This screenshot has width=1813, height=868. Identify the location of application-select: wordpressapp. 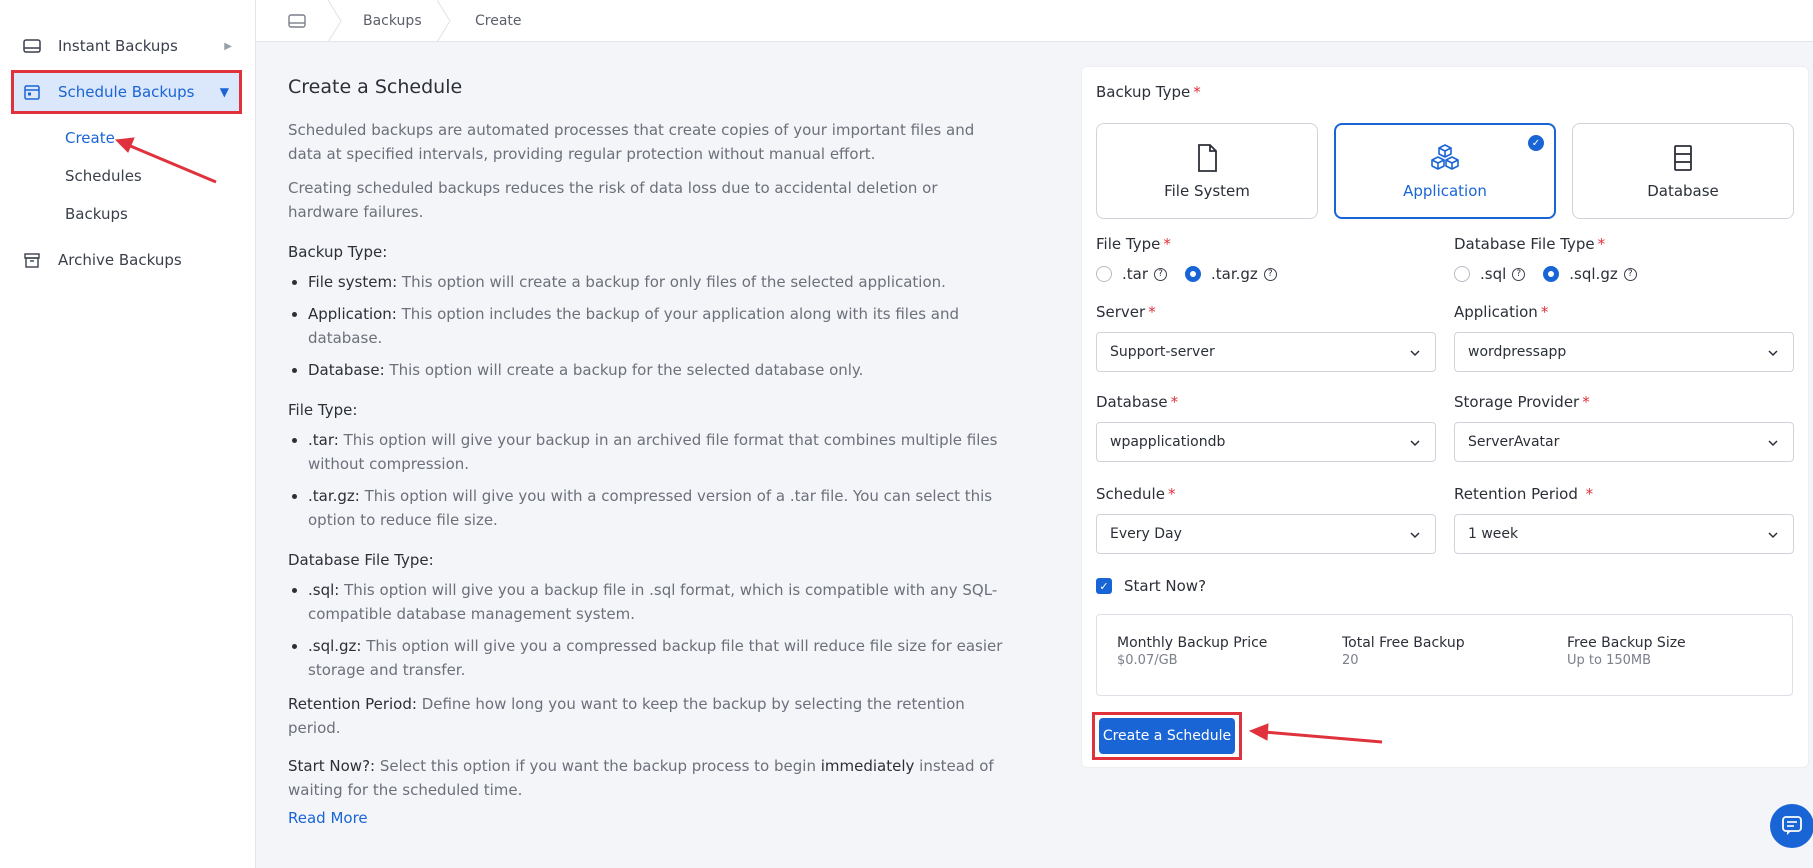
(1624, 352).